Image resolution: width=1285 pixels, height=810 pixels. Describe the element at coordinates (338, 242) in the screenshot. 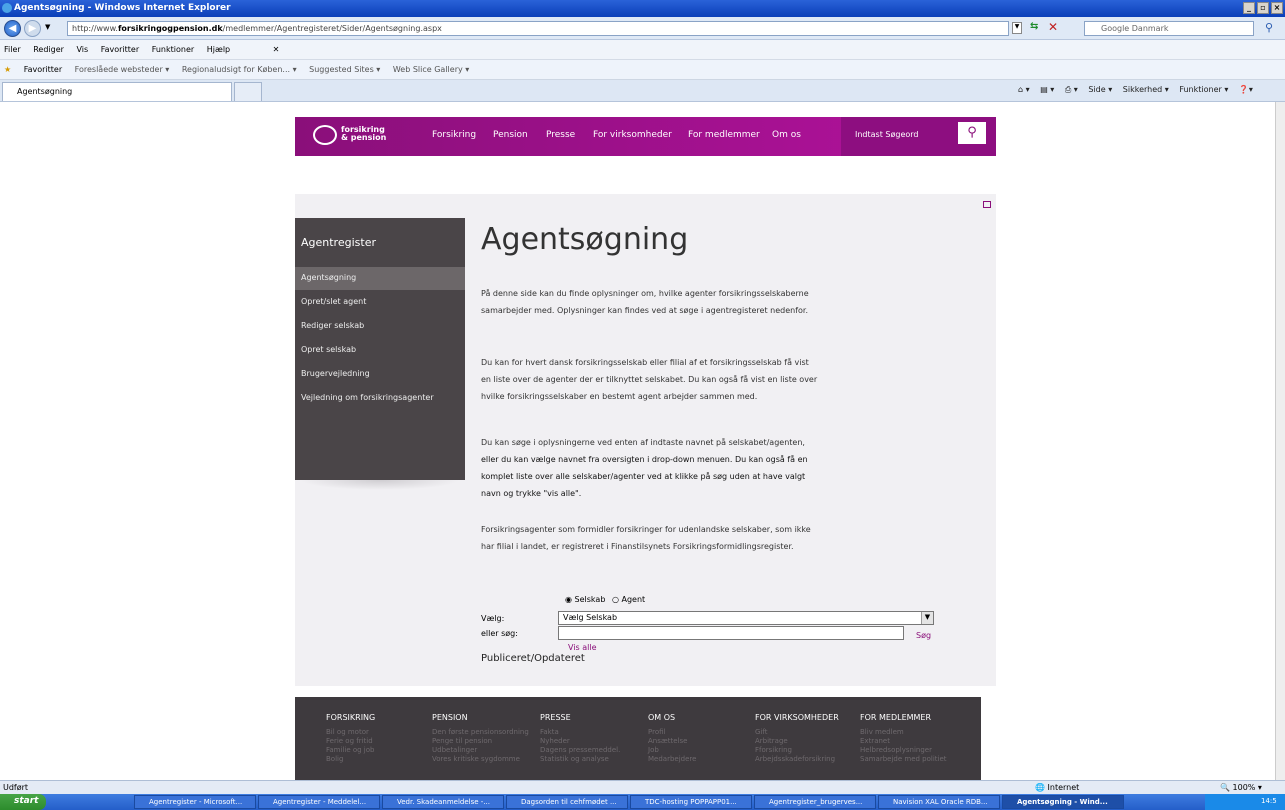

I see `sidebar-heading: Agentregister` at that location.